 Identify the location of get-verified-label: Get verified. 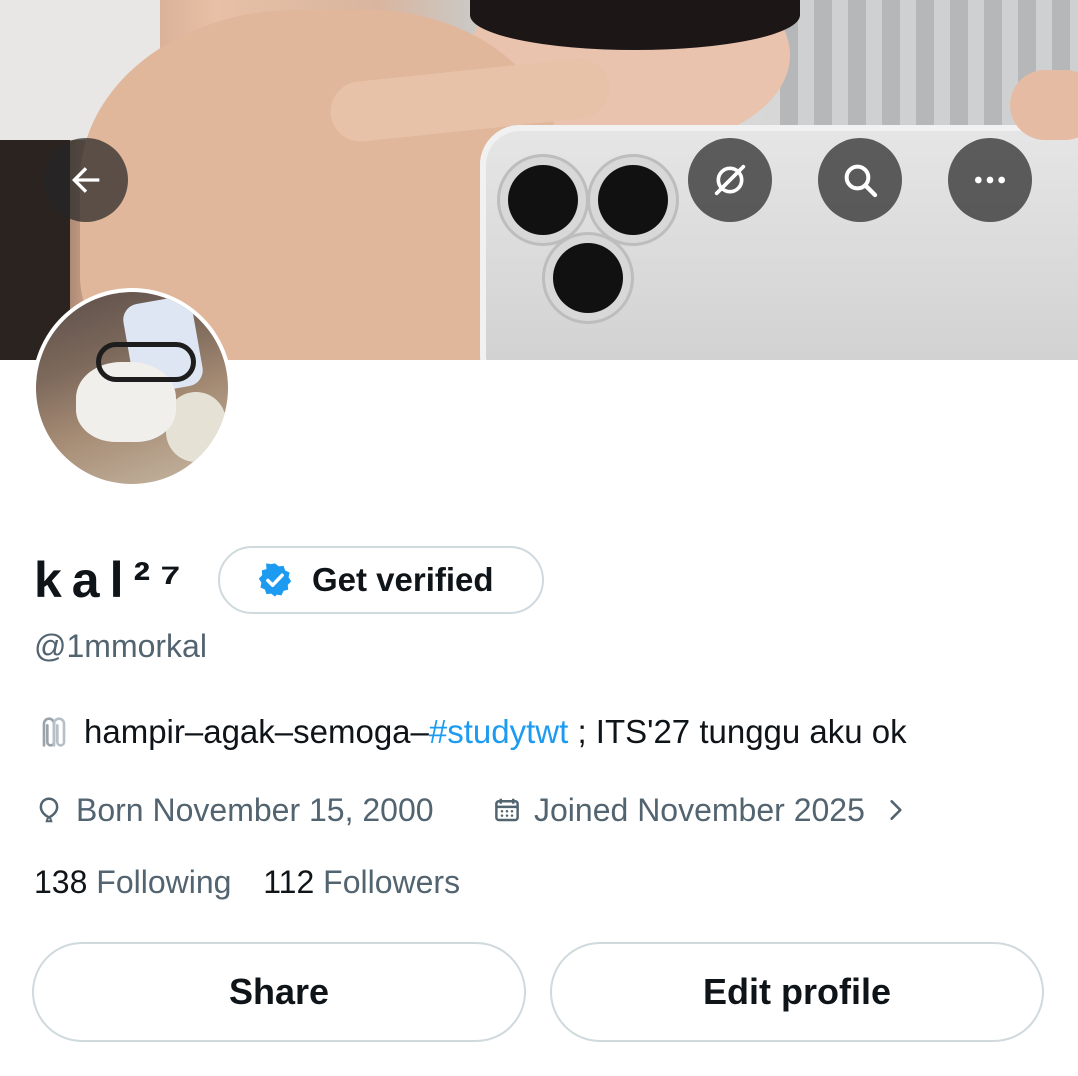
(403, 579).